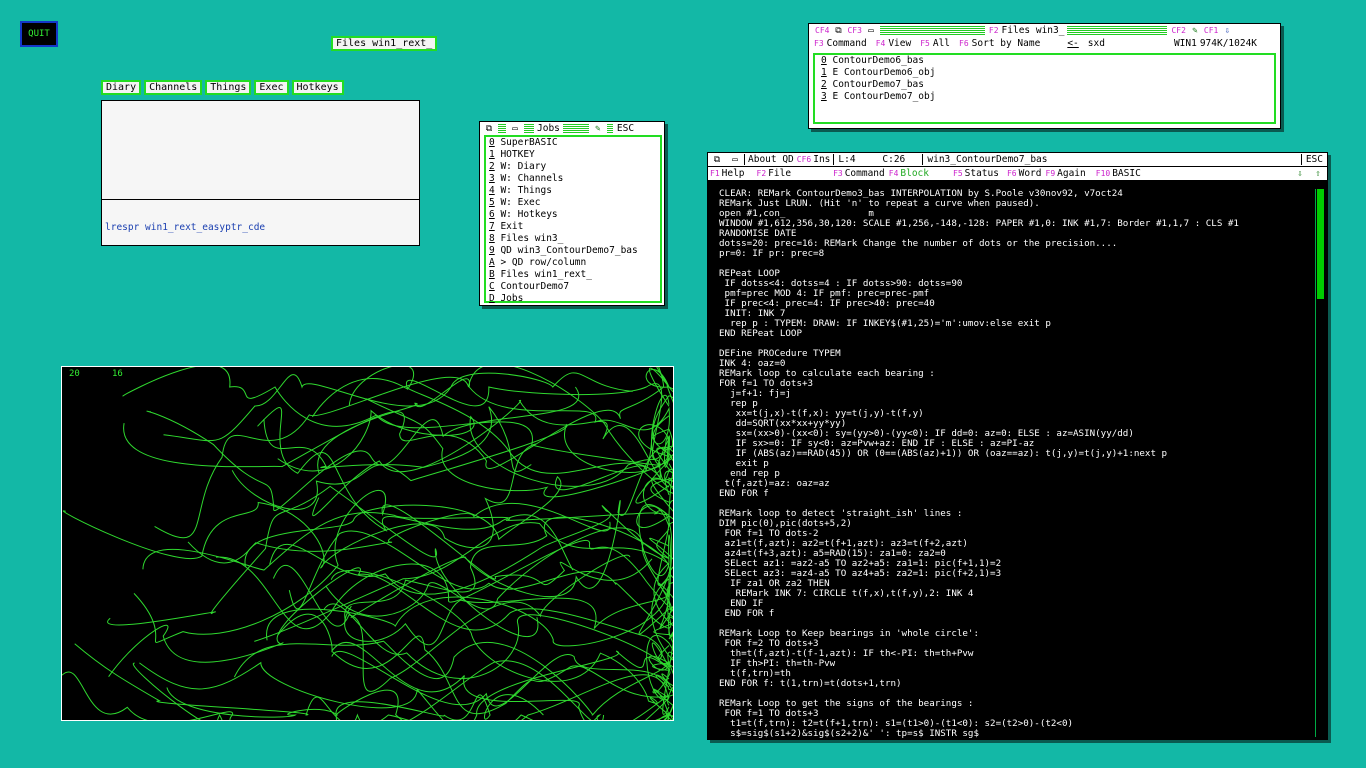 Image resolution: width=1366 pixels, height=768 pixels. Describe the element at coordinates (1300, 173) in the screenshot. I see `scroll-down-icon: ⇩` at that location.